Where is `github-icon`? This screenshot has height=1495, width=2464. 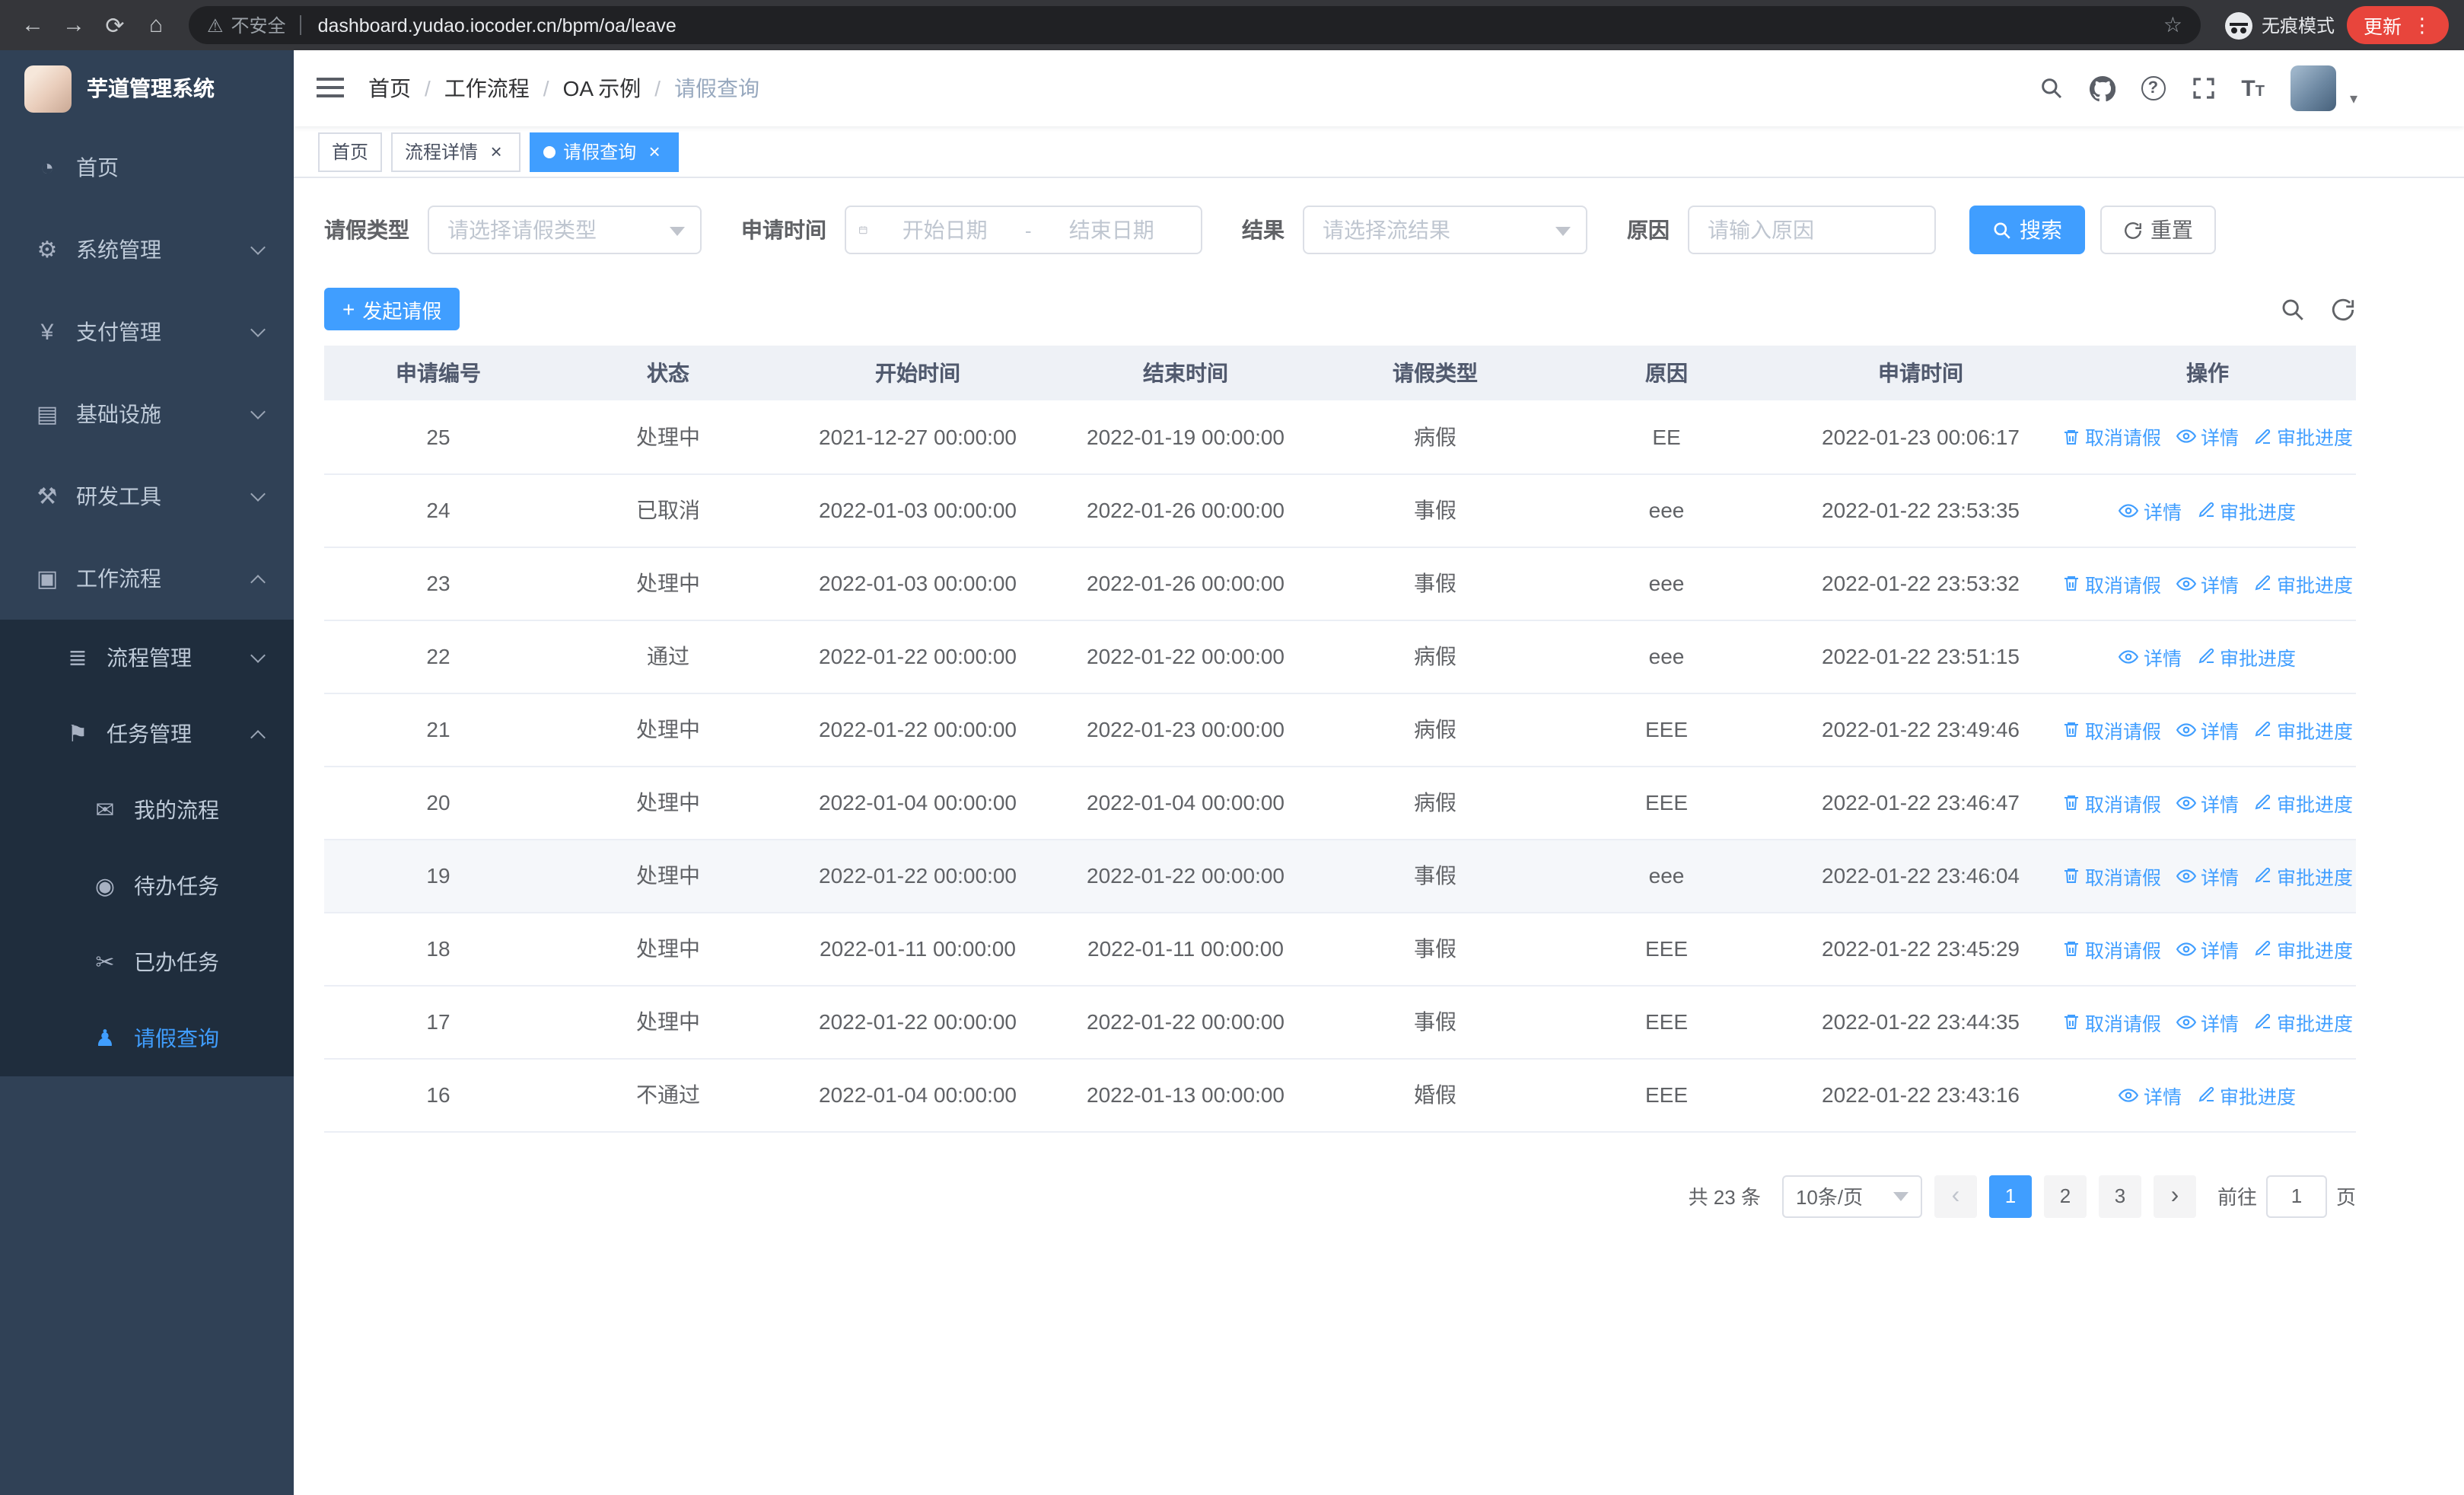 github-icon is located at coordinates (2102, 88).